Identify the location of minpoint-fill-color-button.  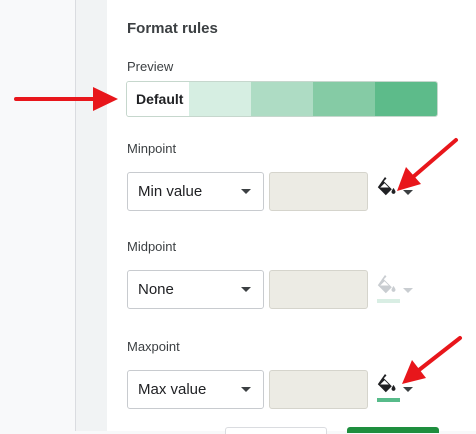
(395, 191).